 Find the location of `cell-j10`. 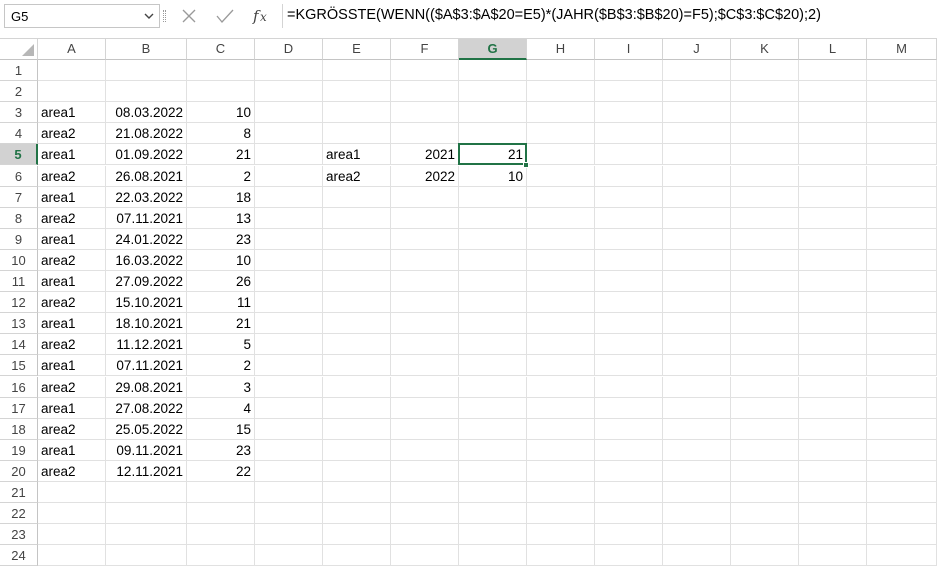

cell-j10 is located at coordinates (697, 260).